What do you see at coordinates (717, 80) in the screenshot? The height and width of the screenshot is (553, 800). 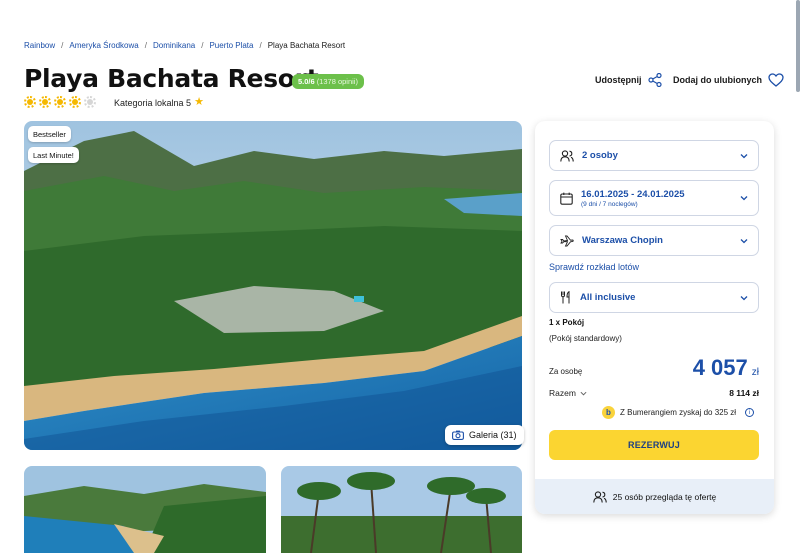 I see `favorite-label: Dodaj do ulubionych` at bounding box center [717, 80].